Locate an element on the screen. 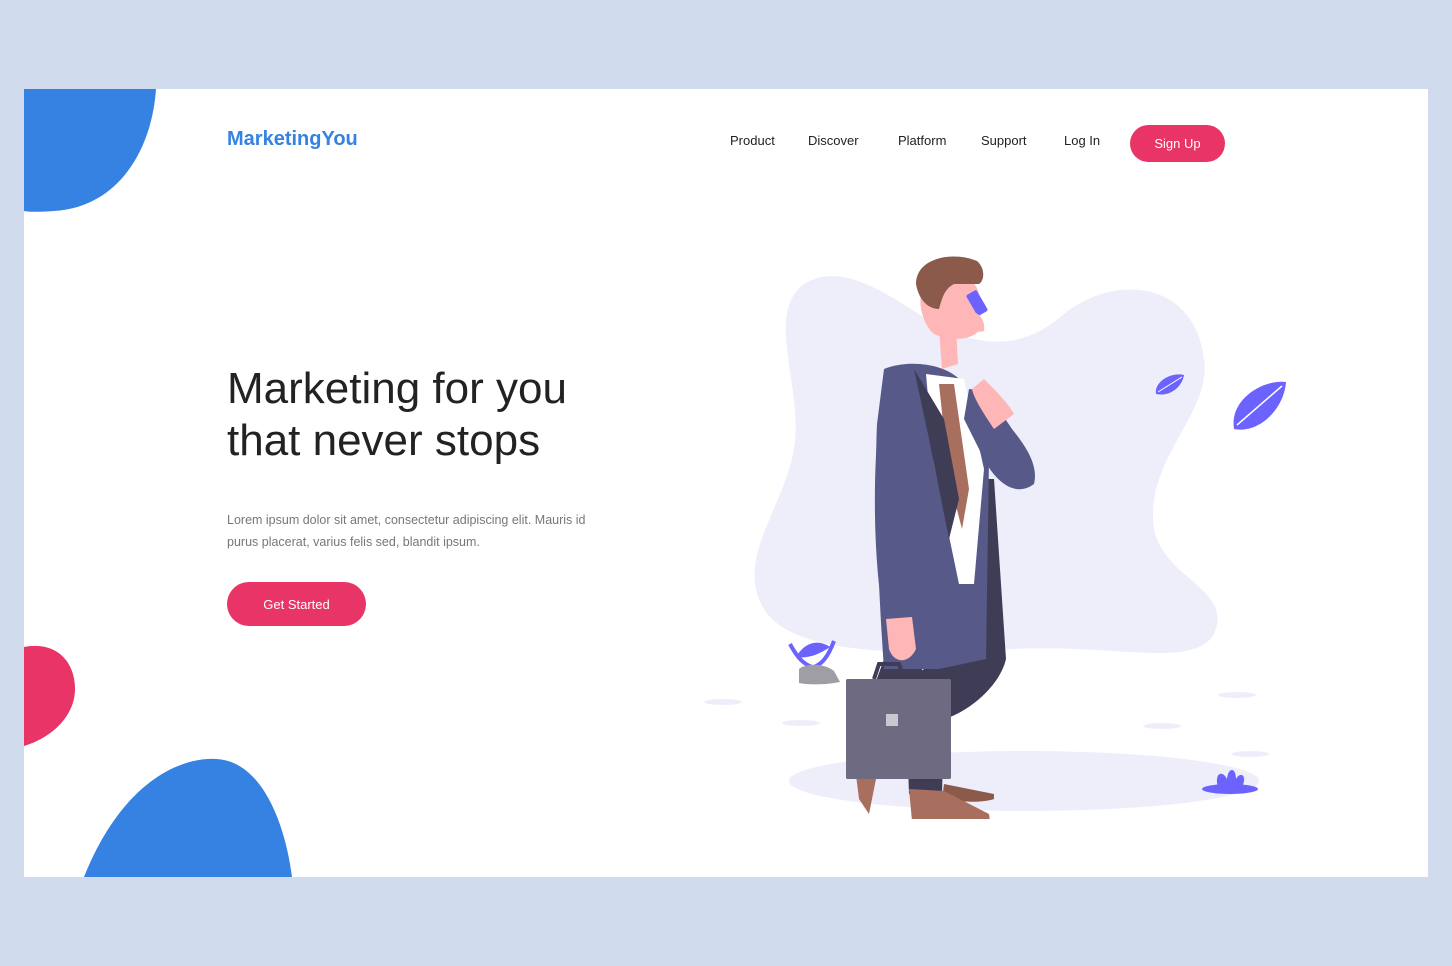 This screenshot has width=1452, height=966. plant-icon is located at coordinates (814, 662).